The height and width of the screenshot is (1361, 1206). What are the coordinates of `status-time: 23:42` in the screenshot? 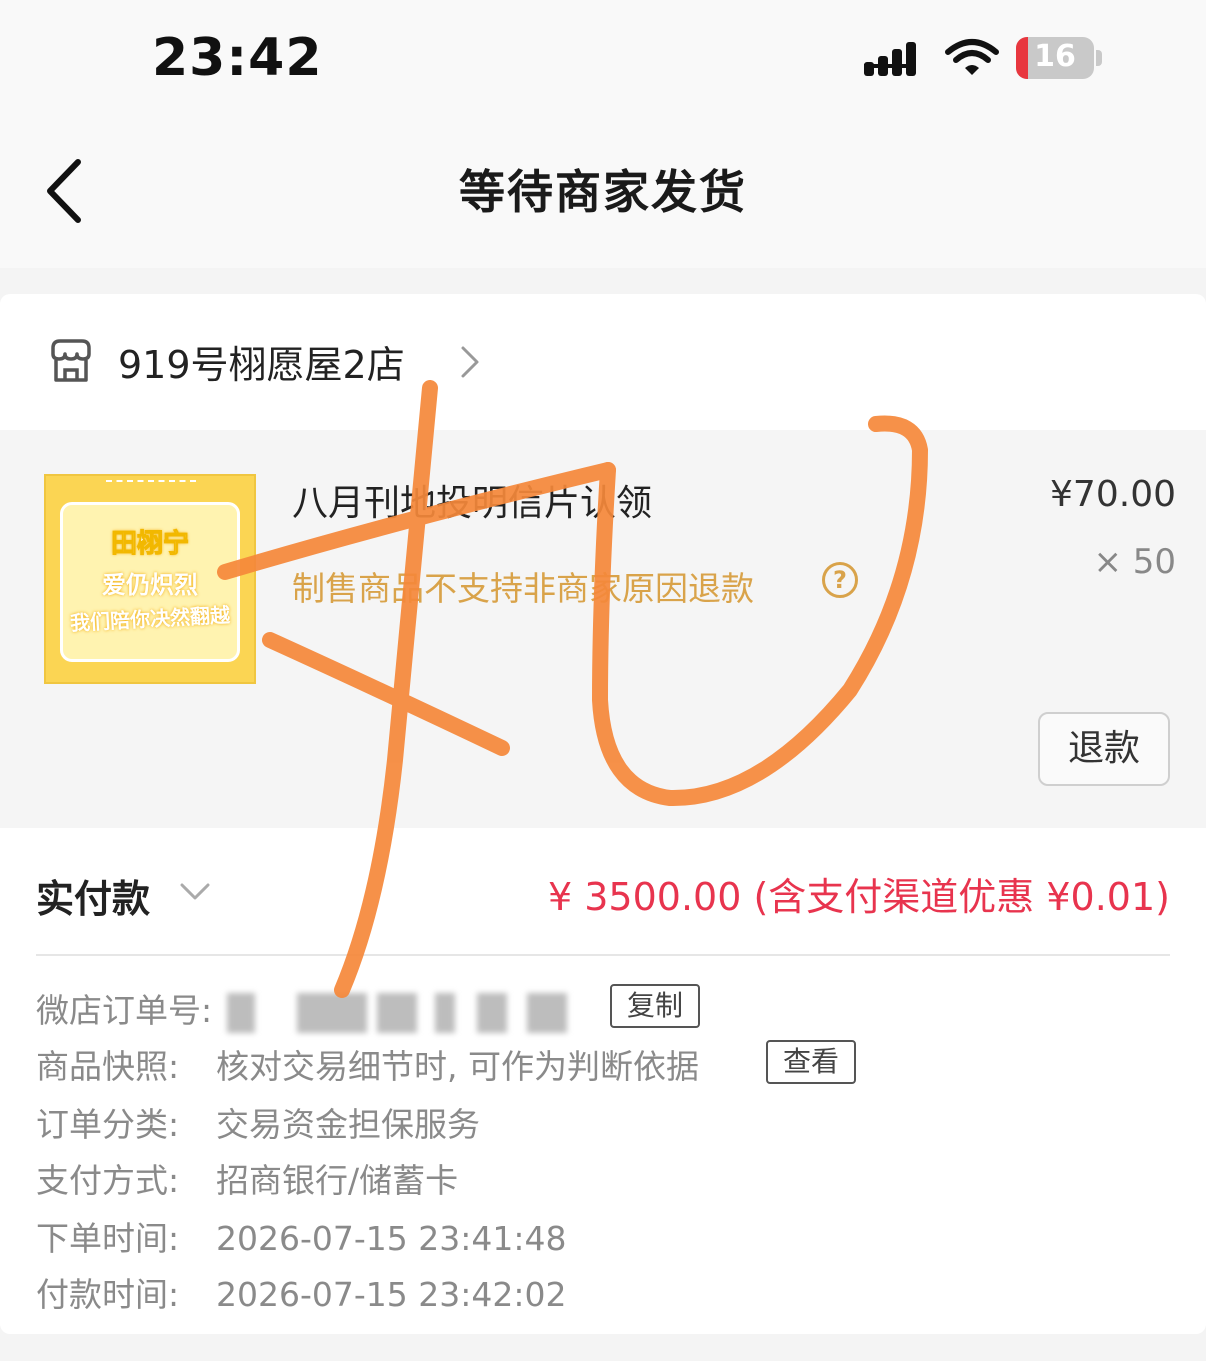 It's located at (237, 58).